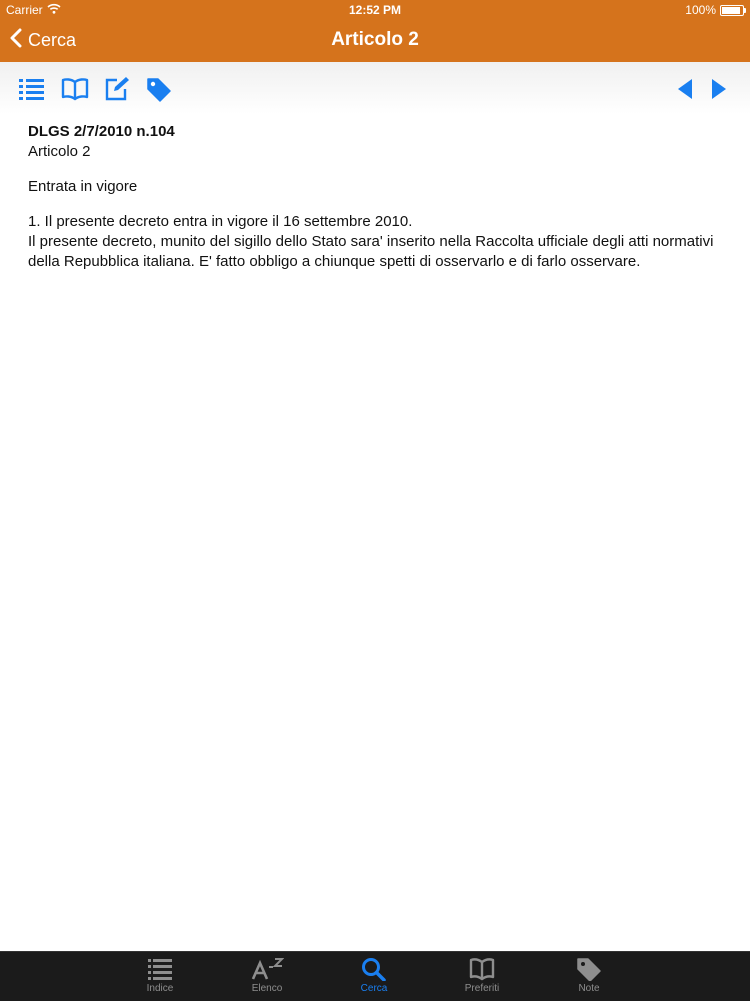  I want to click on tab-indice: Indice, so click(160, 975).